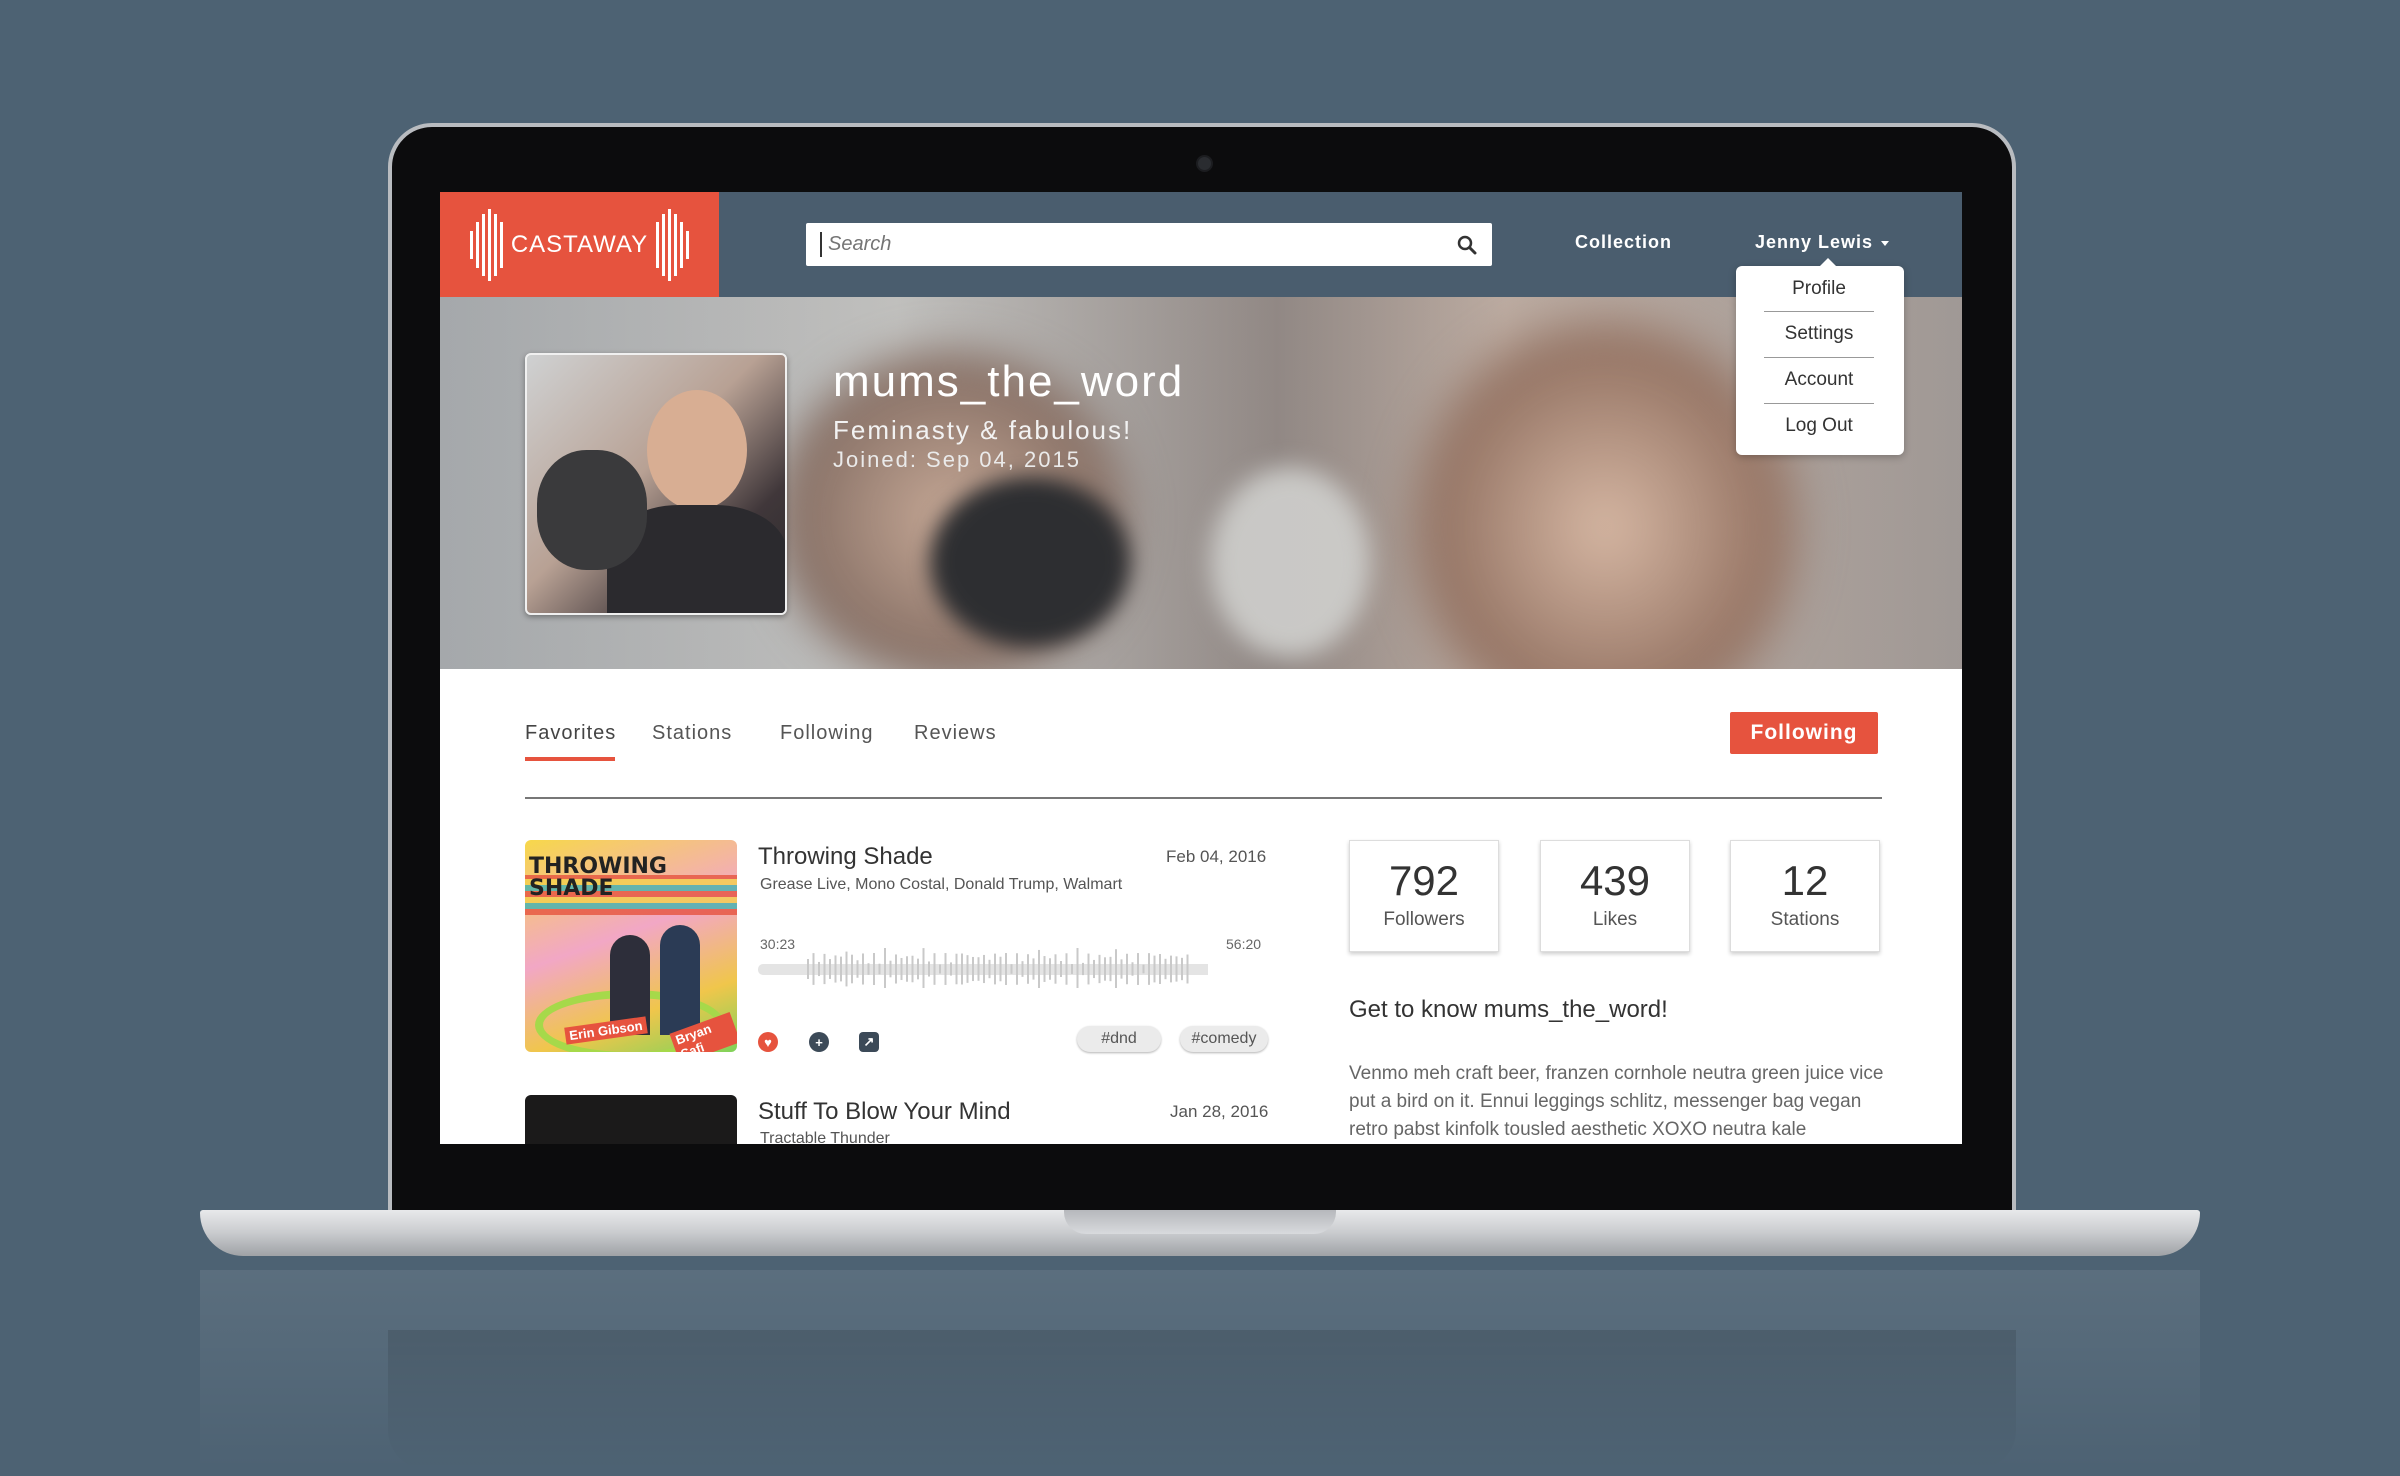 Image resolution: width=2400 pixels, height=1476 pixels. Describe the element at coordinates (983, 430) in the screenshot. I see `profile-tagline: Feminasty & fabulous!` at that location.